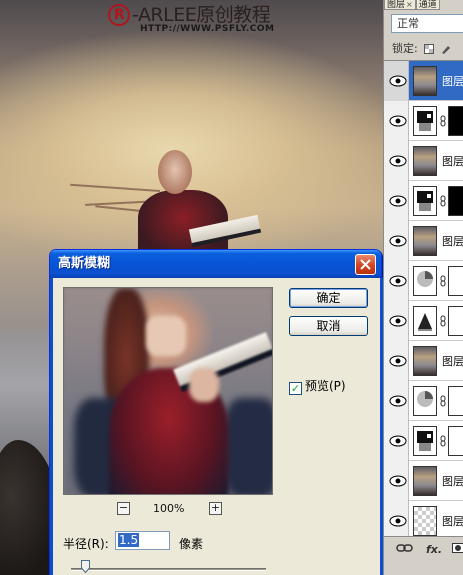 The image size is (463, 575). Describe the element at coordinates (142, 540) in the screenshot. I see `radius-input: 1.5` at that location.